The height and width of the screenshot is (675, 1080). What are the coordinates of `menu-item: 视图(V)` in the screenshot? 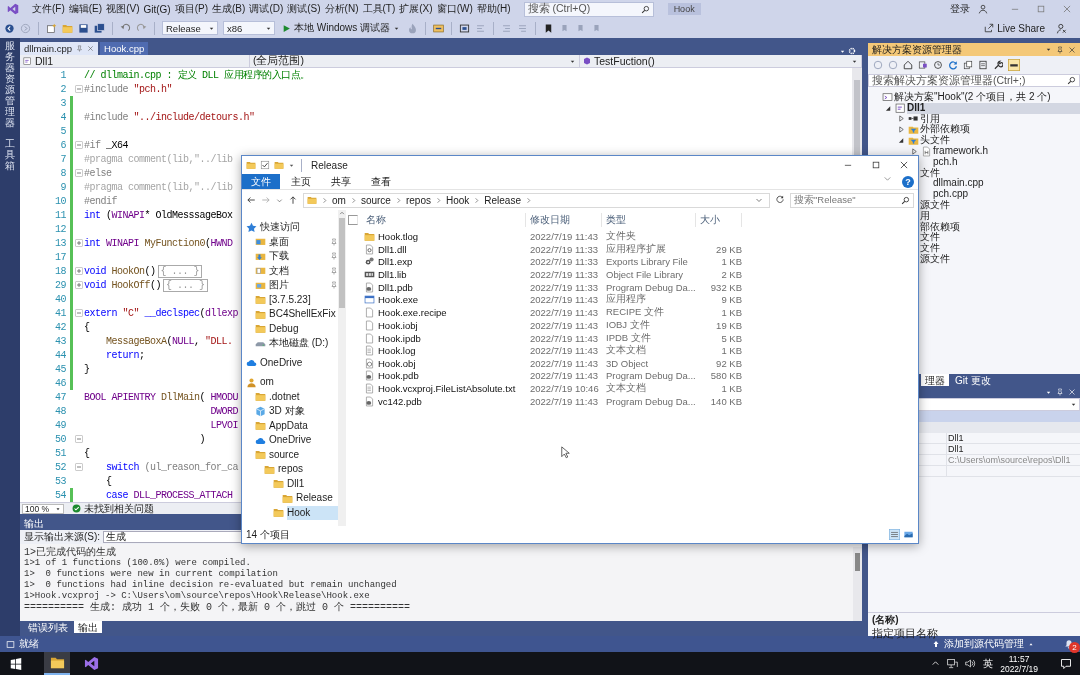 It's located at (123, 9).